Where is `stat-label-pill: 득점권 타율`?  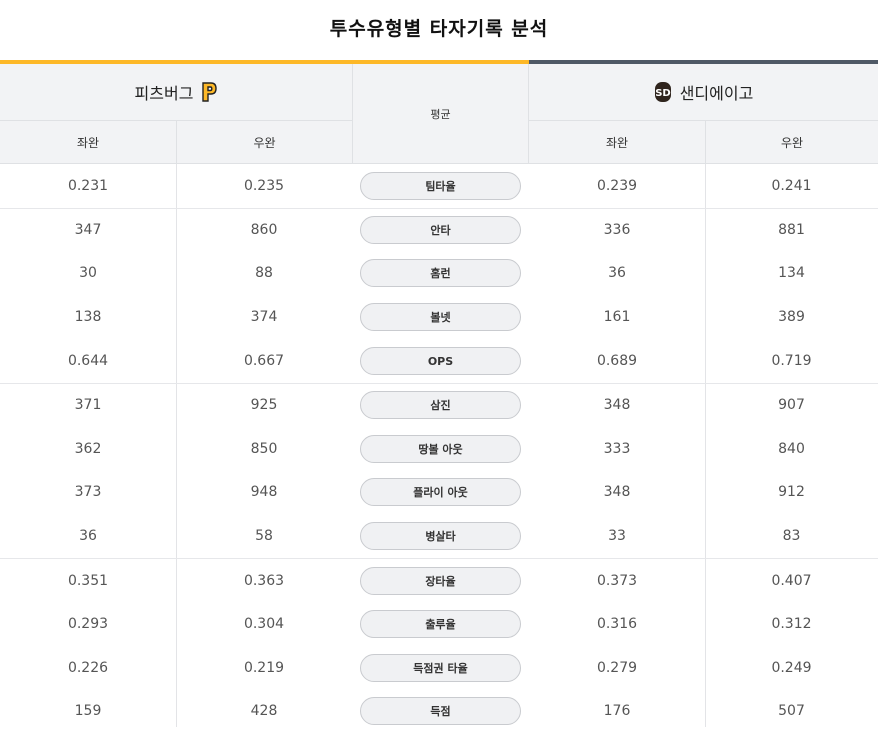
stat-label-pill: 득점권 타율 is located at coordinates (440, 667).